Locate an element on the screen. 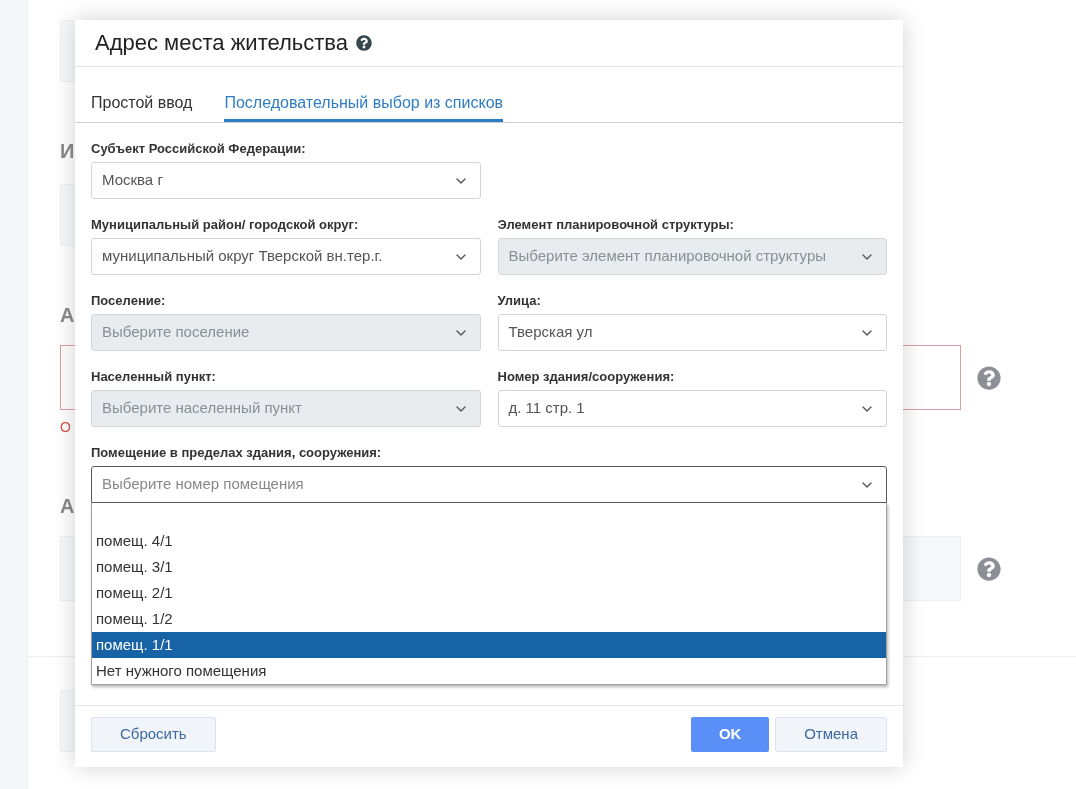 The height and width of the screenshot is (789, 1076). error-message: О is located at coordinates (65, 427).